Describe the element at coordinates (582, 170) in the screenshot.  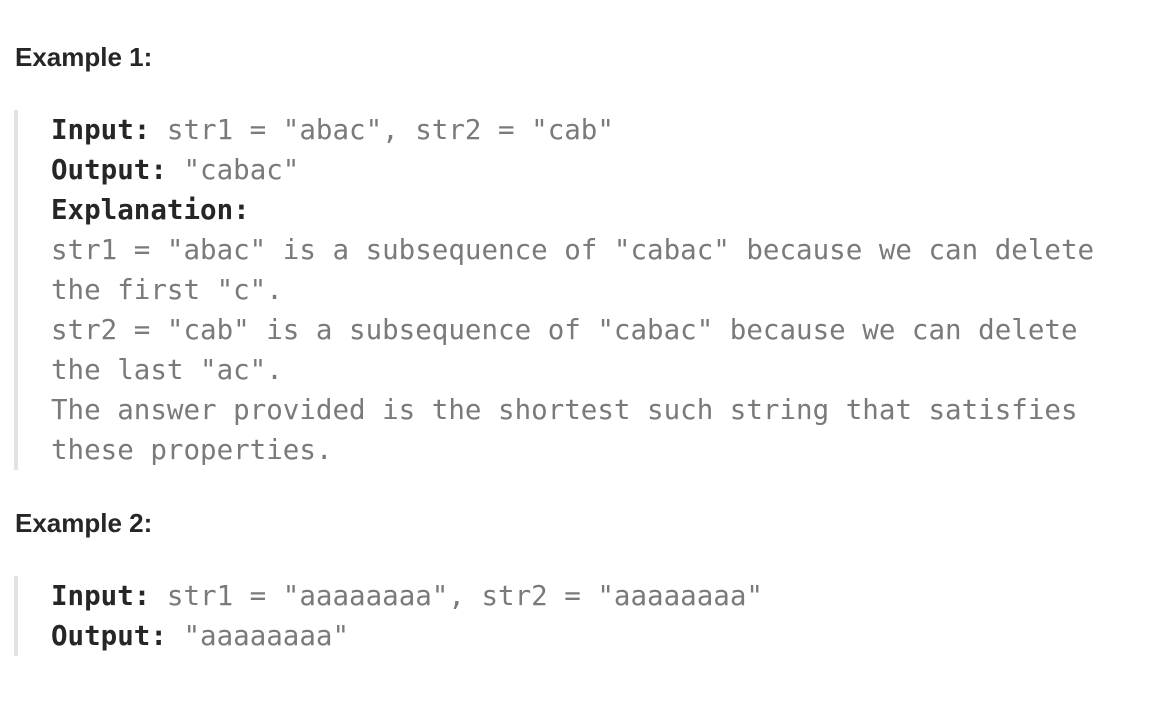
I see `example-1-output-line: Output: "cabac"` at that location.